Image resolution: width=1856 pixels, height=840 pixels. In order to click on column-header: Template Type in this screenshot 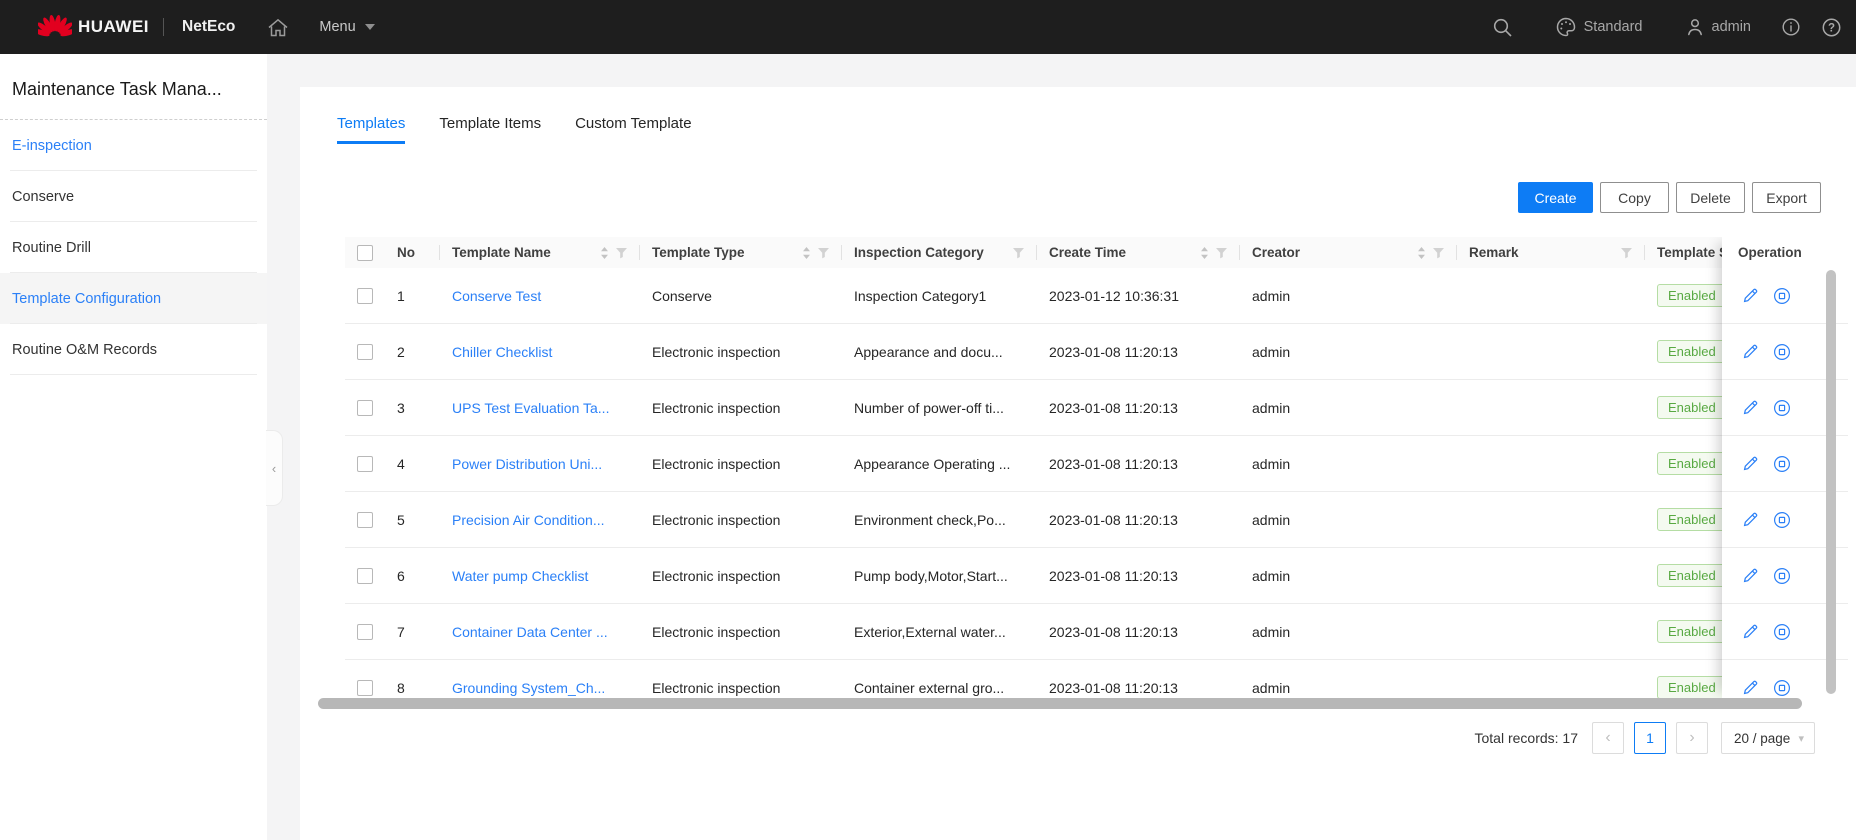, I will do `click(741, 252)`.